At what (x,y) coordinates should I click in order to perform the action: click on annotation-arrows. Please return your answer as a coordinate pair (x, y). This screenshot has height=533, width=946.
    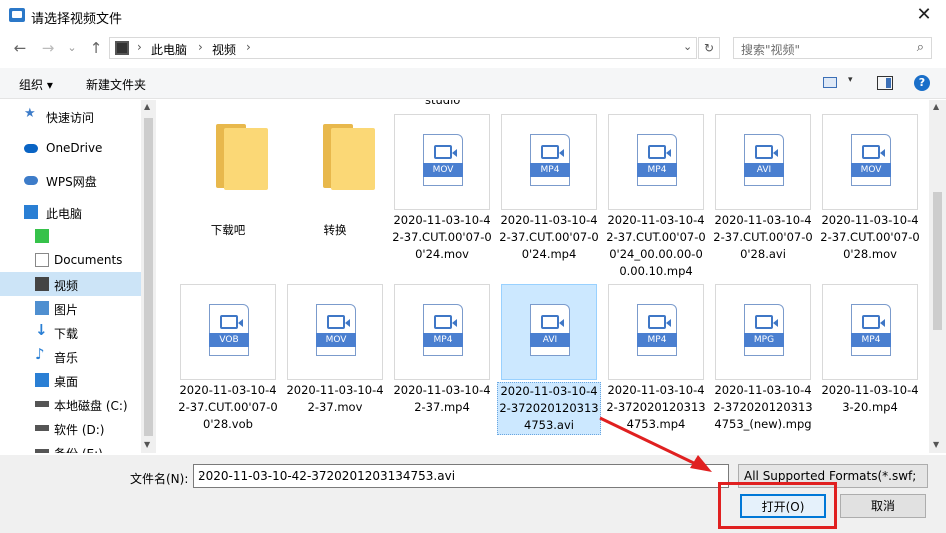
    Looking at the image, I should click on (655, 444).